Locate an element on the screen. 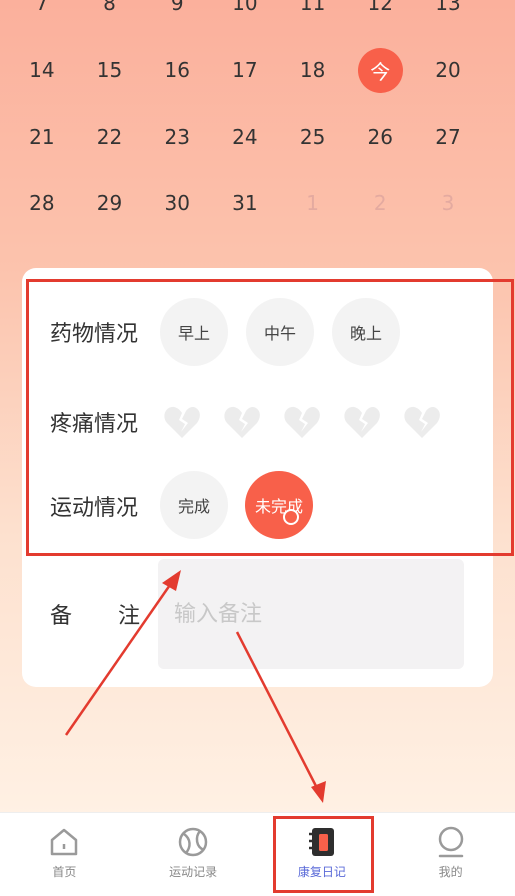  day-number: 18 is located at coordinates (312, 70).